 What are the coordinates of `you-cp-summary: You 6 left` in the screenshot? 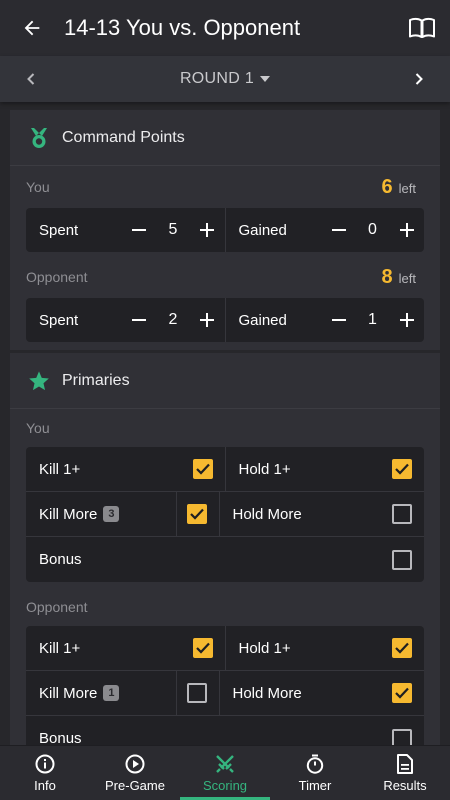 It's located at (225, 187).